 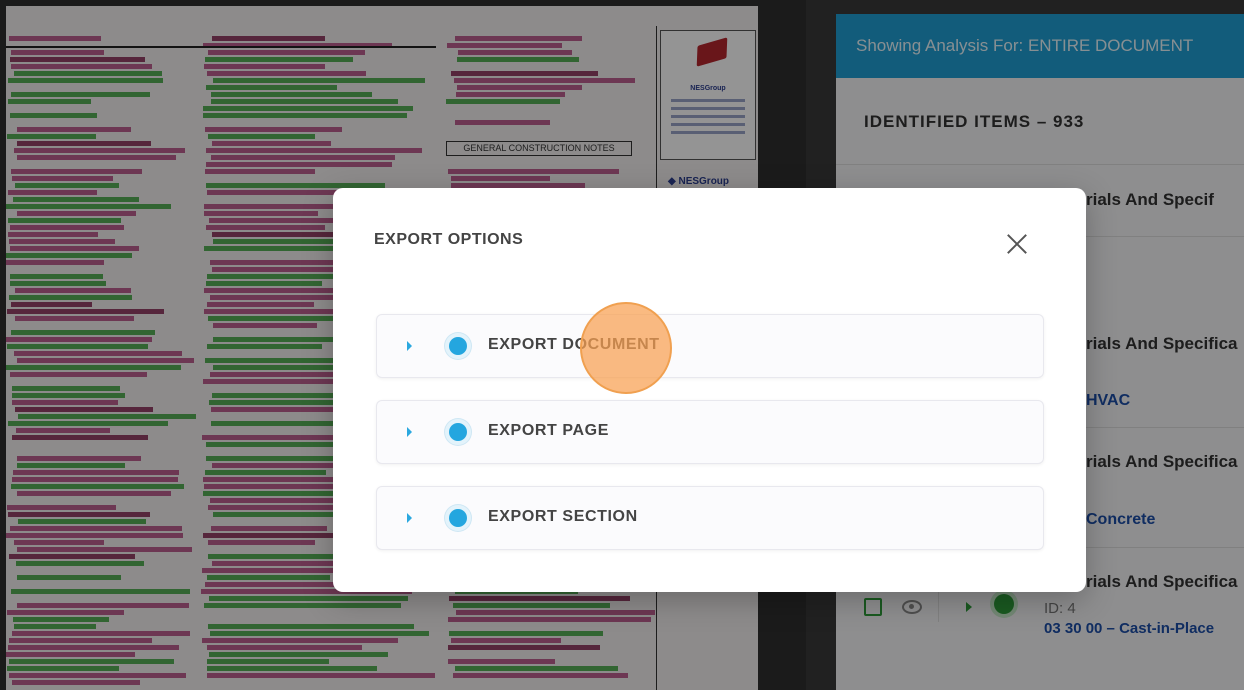 I want to click on option-label: EXPORT SECTION, so click(x=563, y=516).